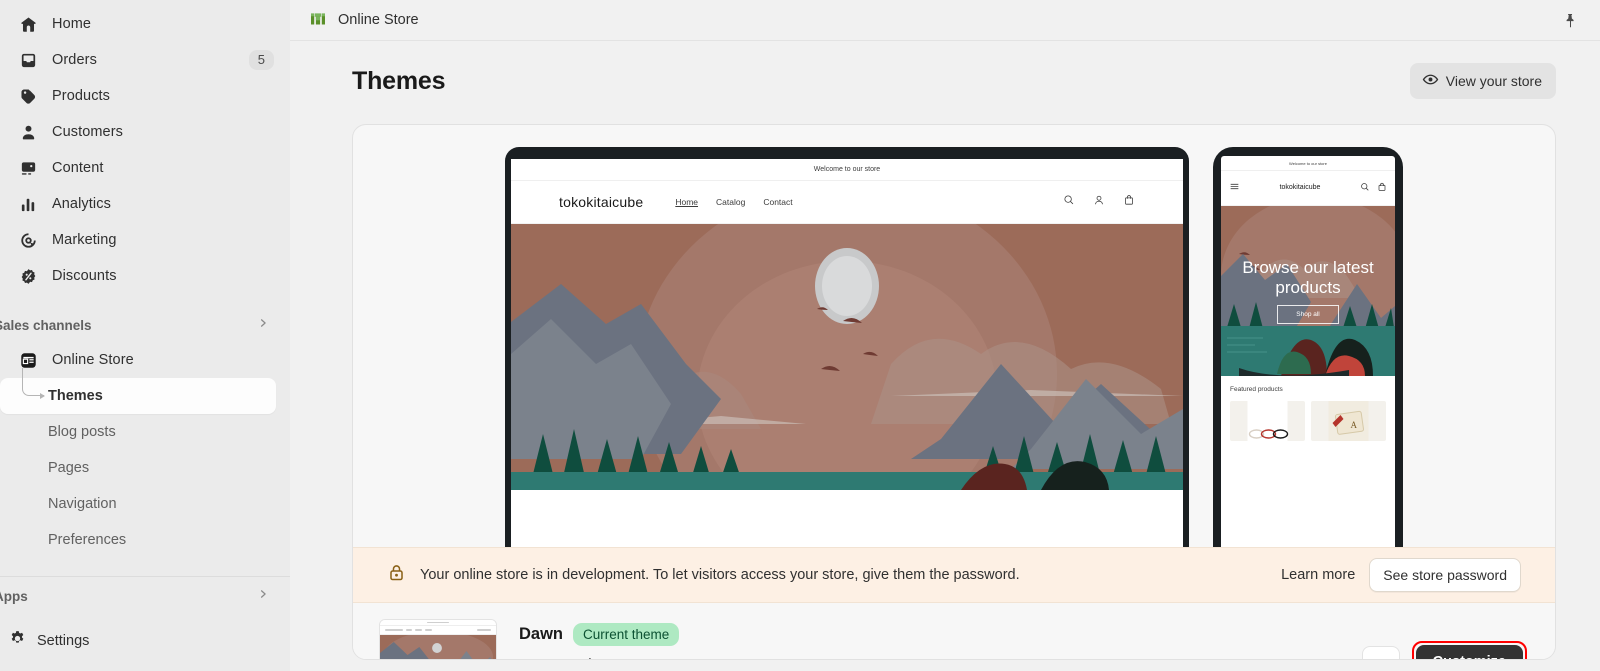 Image resolution: width=1600 pixels, height=671 pixels. Describe the element at coordinates (28, 240) in the screenshot. I see `marketing-target-icon` at that location.